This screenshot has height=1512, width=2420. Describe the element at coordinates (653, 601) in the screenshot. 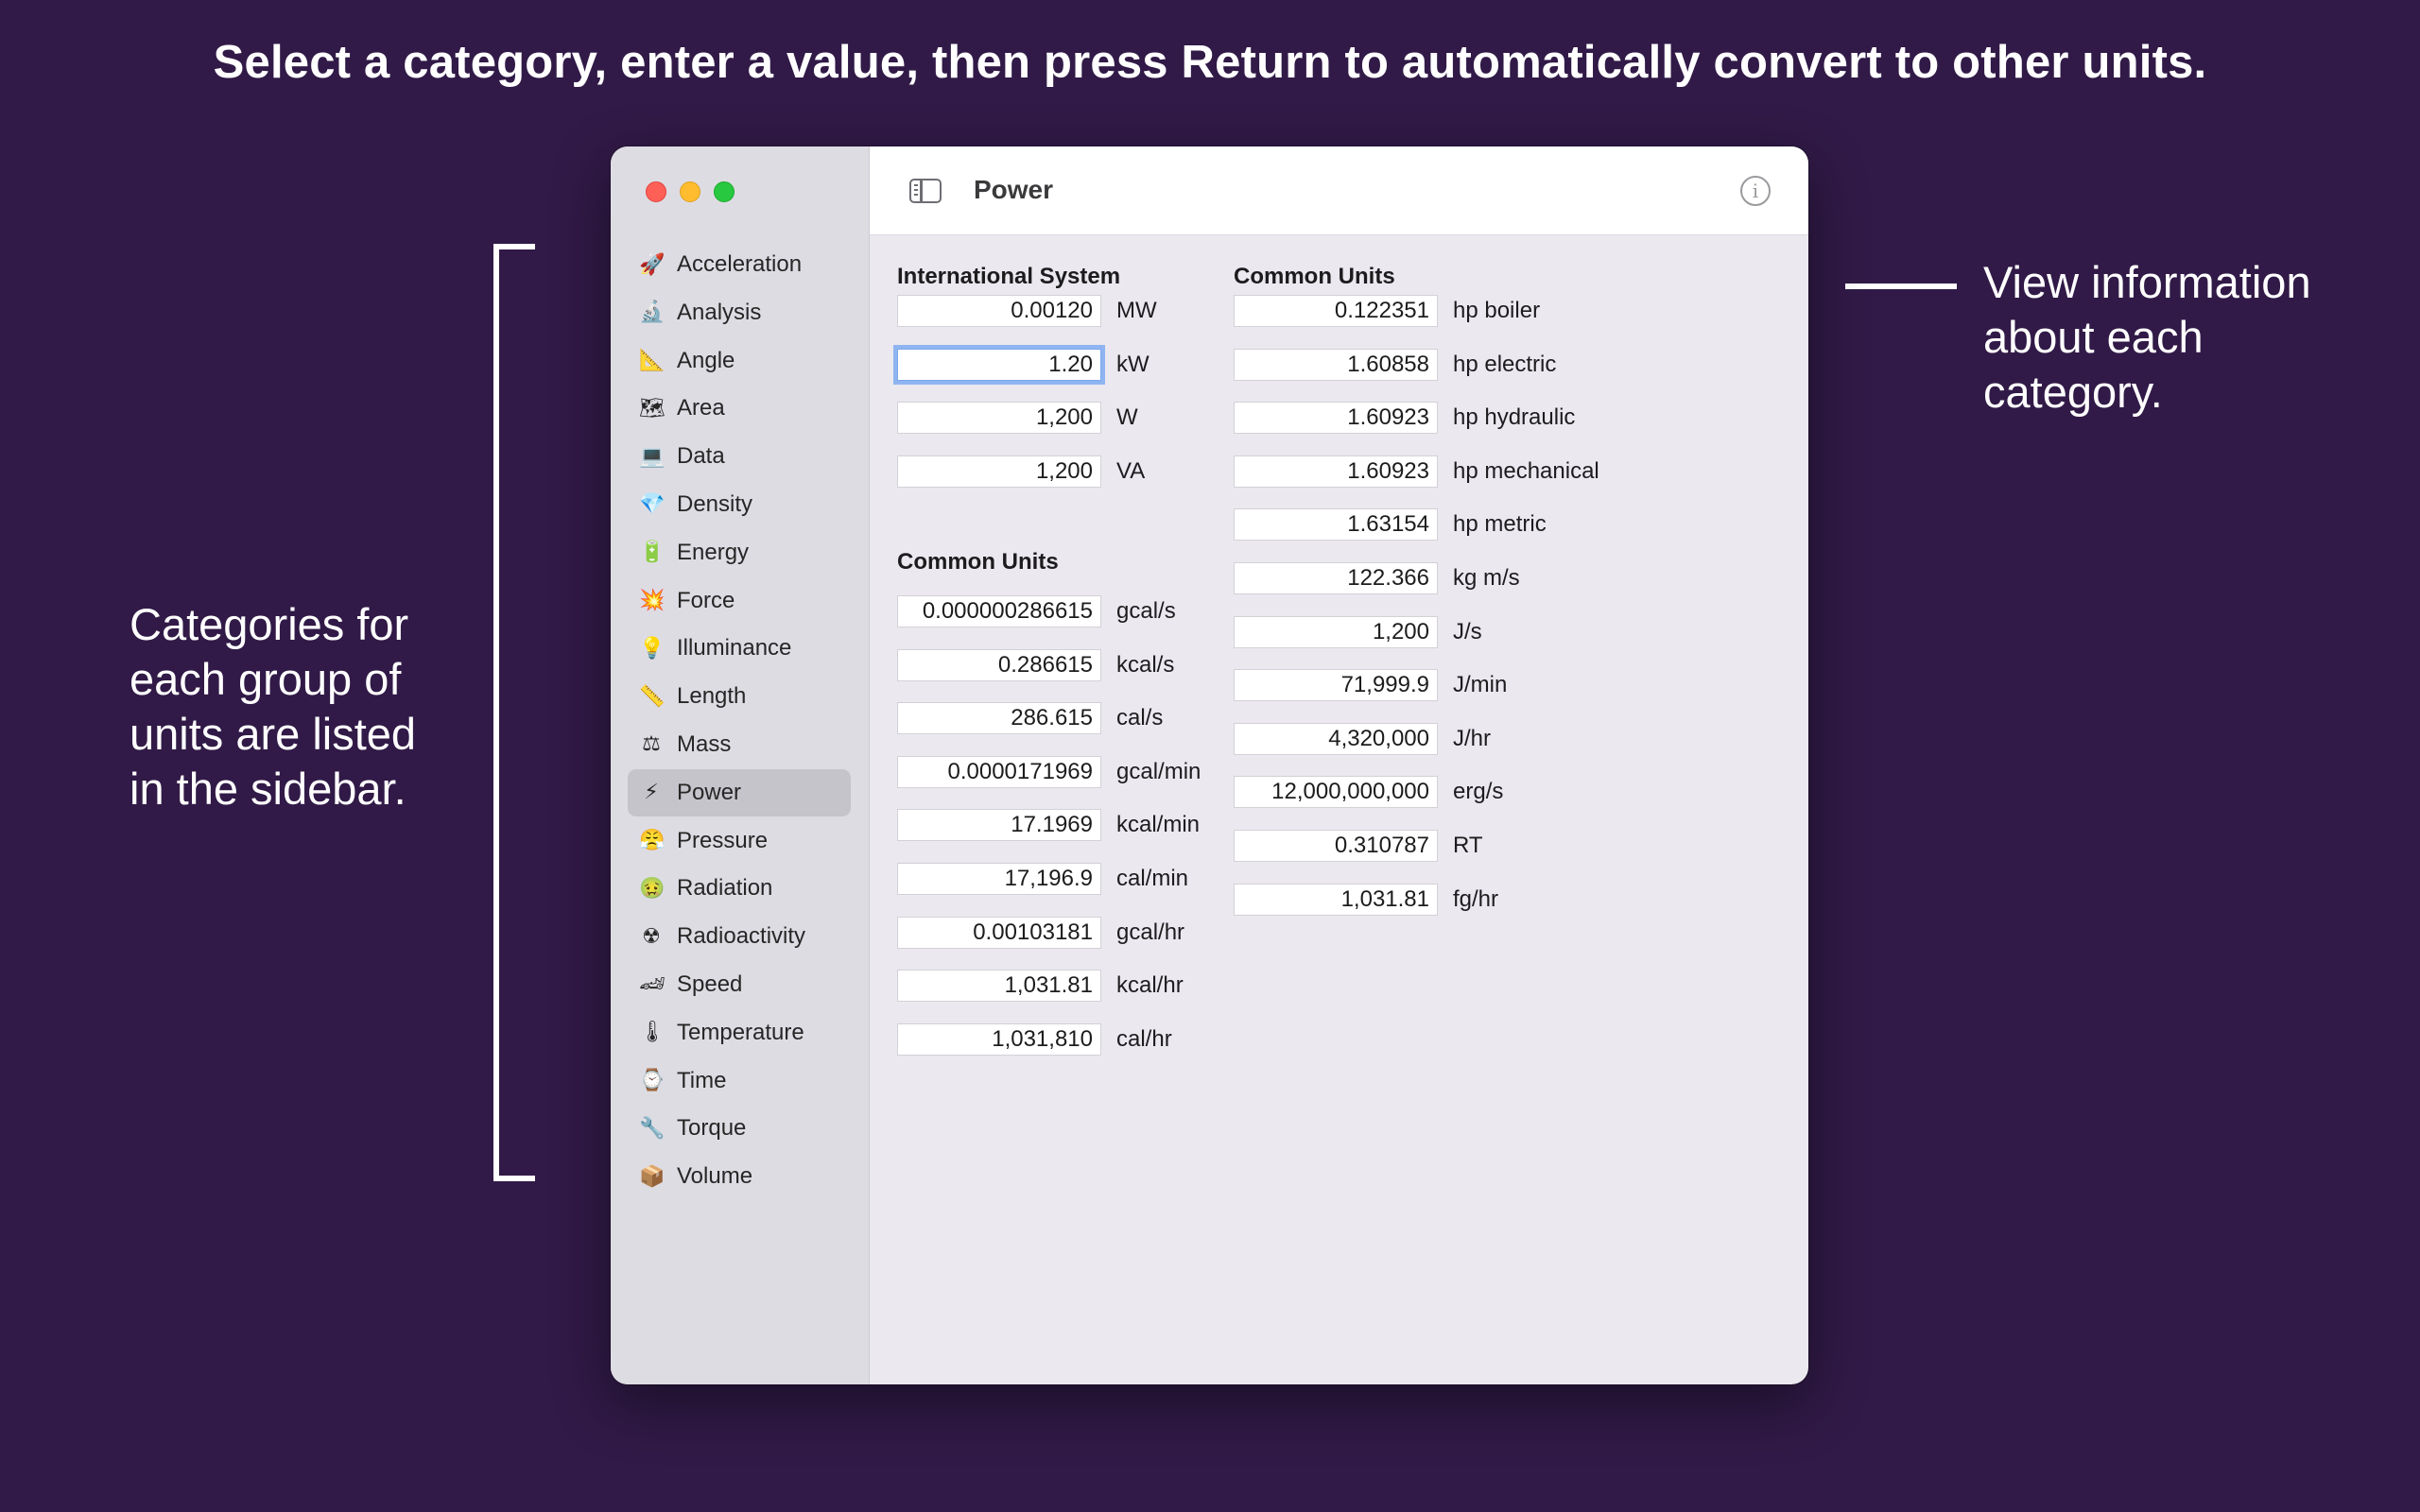

I see `collision-icon: 💥` at that location.